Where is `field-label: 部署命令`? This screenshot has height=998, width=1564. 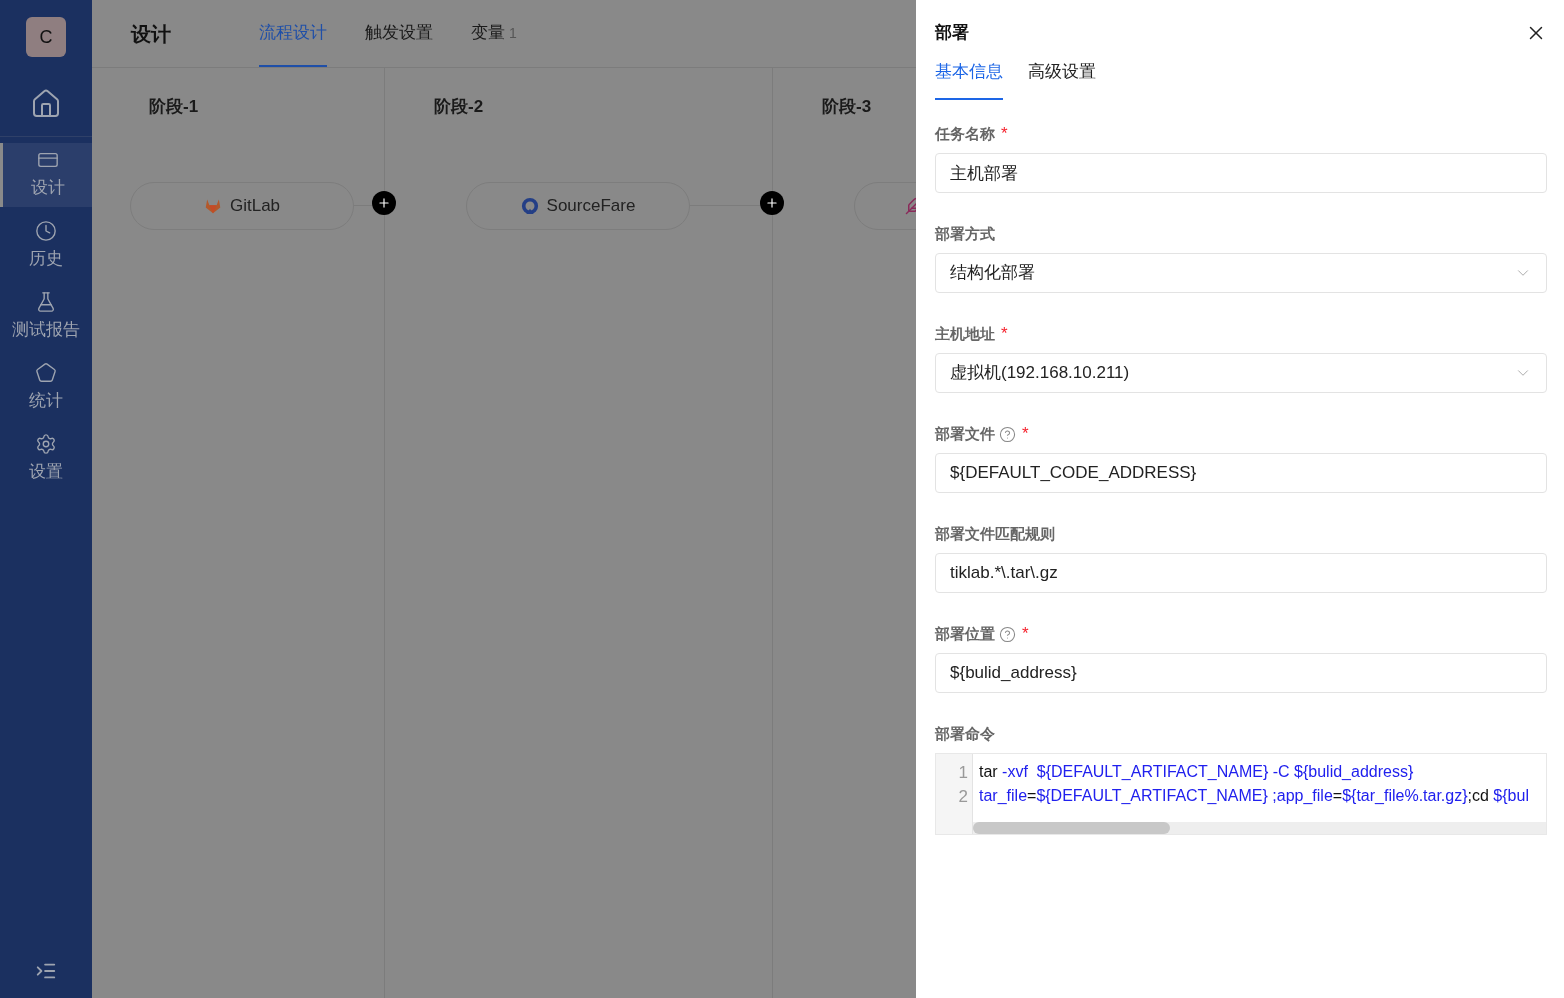 field-label: 部署命令 is located at coordinates (965, 733).